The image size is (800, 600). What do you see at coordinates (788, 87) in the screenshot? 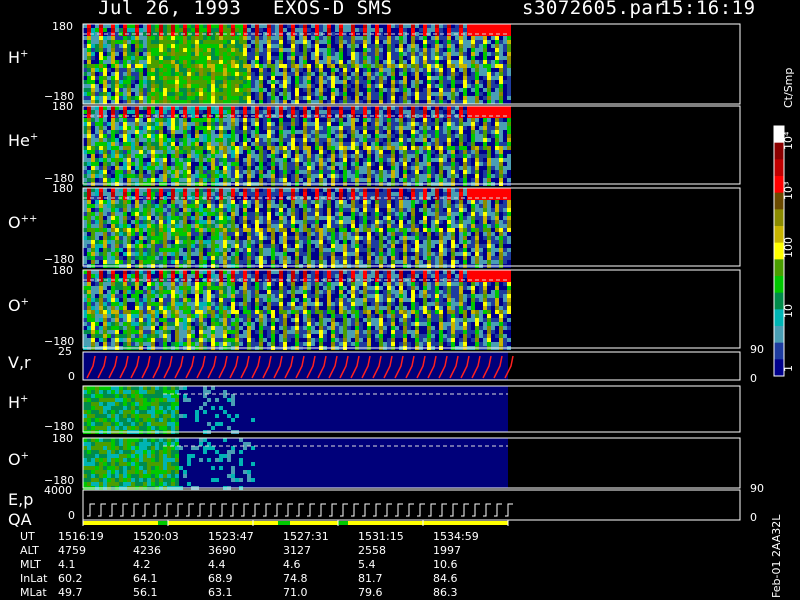
I see `colorbar-unit: Ct/Smp` at bounding box center [788, 87].